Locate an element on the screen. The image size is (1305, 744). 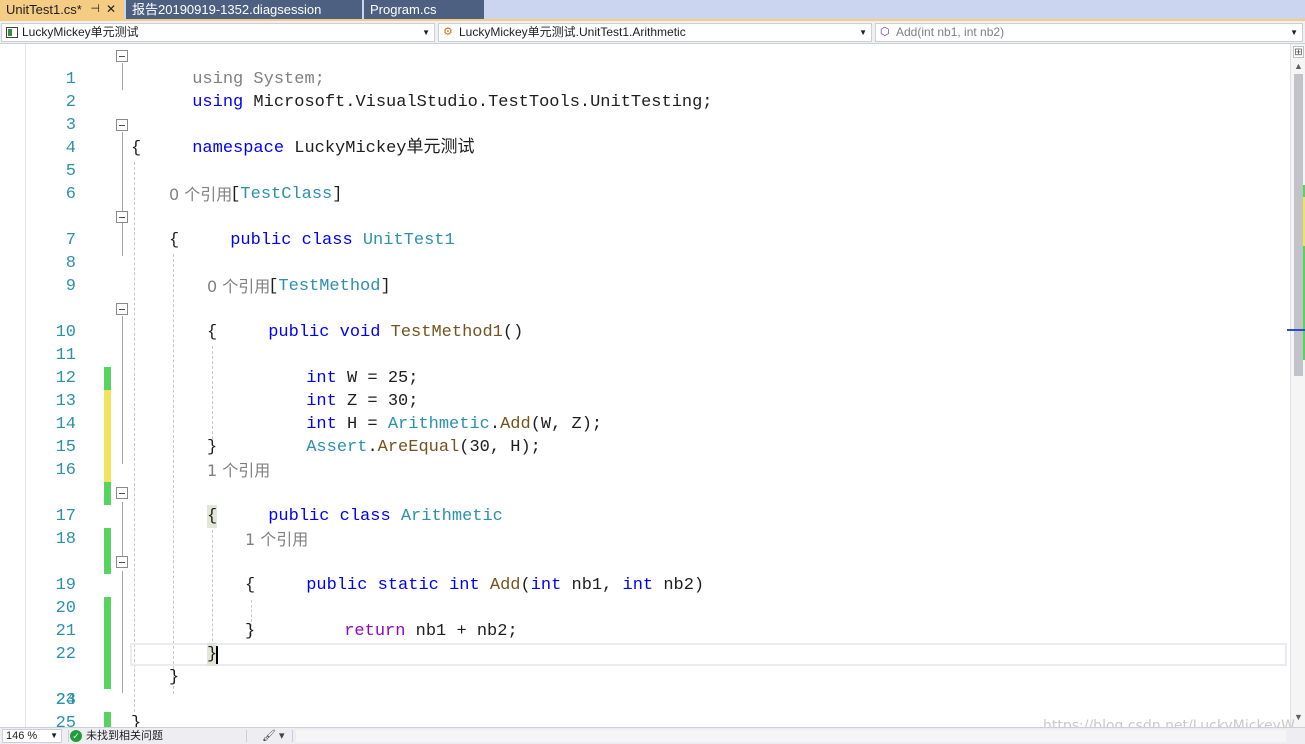
code-line: 16 } is located at coordinates (645, 470).